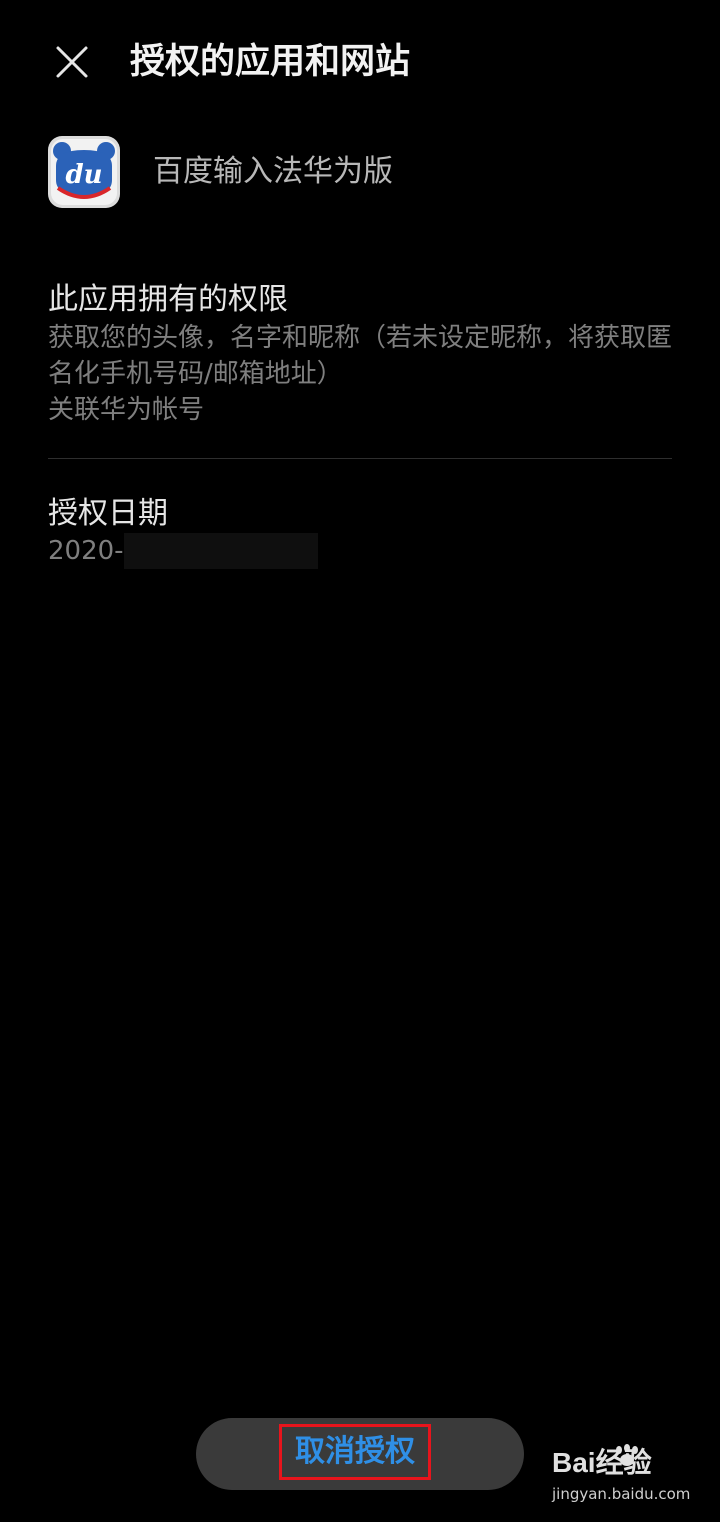 This screenshot has height=1522, width=720. Describe the element at coordinates (360, 356) in the screenshot. I see `permission-item: 获取您的头像，名字和昵称（若未设定昵称，将获取匿名化手机号码/邮箱地址）` at that location.